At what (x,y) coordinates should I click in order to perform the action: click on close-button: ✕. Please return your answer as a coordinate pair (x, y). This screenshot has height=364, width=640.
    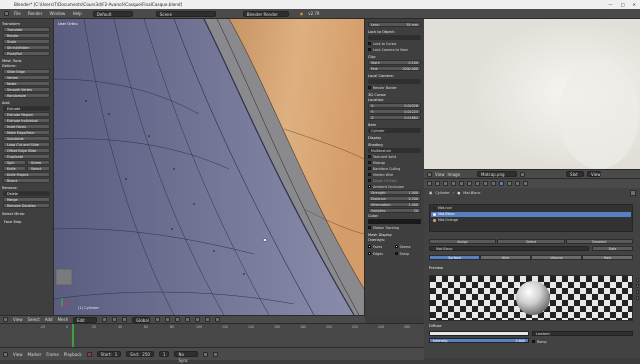
    Looking at the image, I should click on (634, 4).